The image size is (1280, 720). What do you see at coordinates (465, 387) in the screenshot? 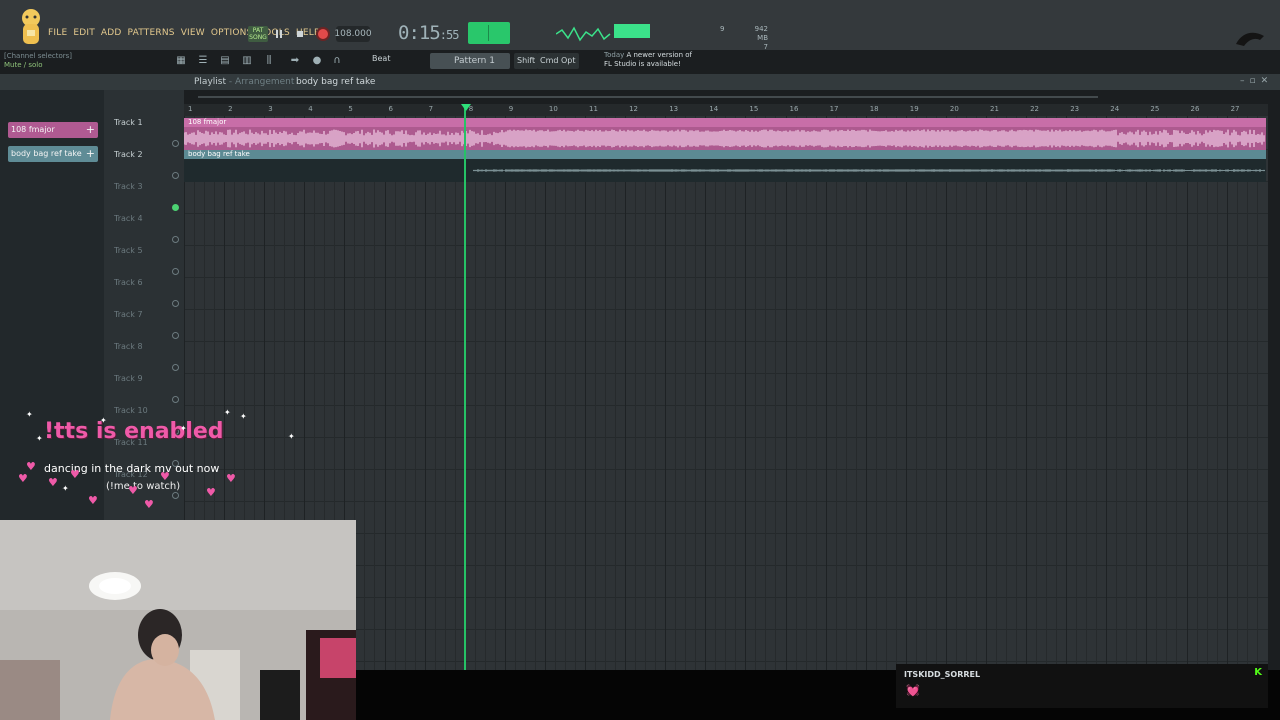
I see `playhead-line` at bounding box center [465, 387].